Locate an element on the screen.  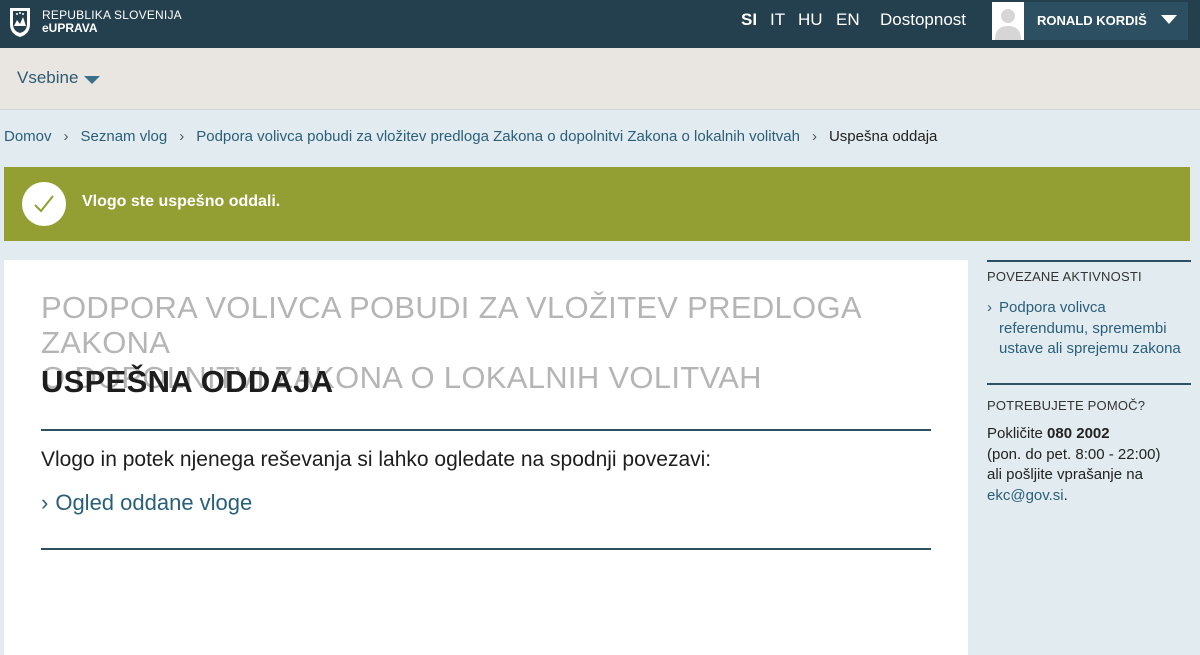
success-message: Vlogo ste uspešno oddali. is located at coordinates (181, 201).